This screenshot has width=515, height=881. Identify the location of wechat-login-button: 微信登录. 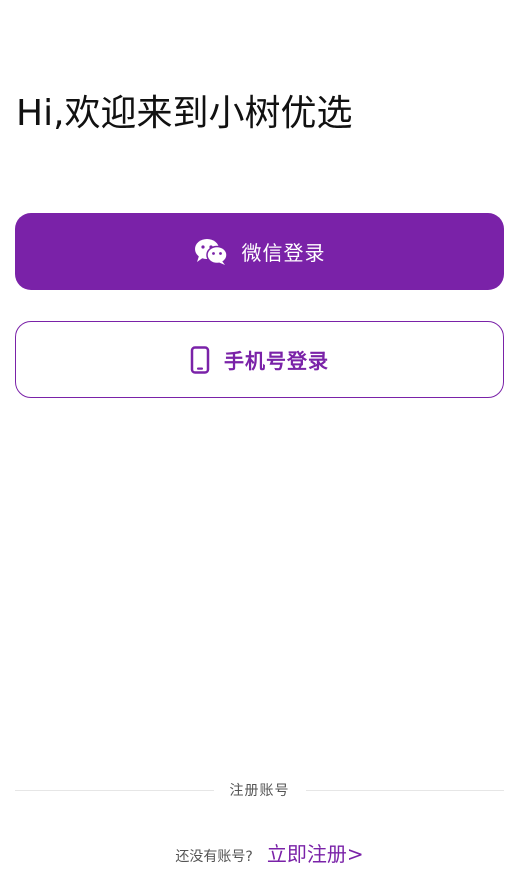
(259, 251).